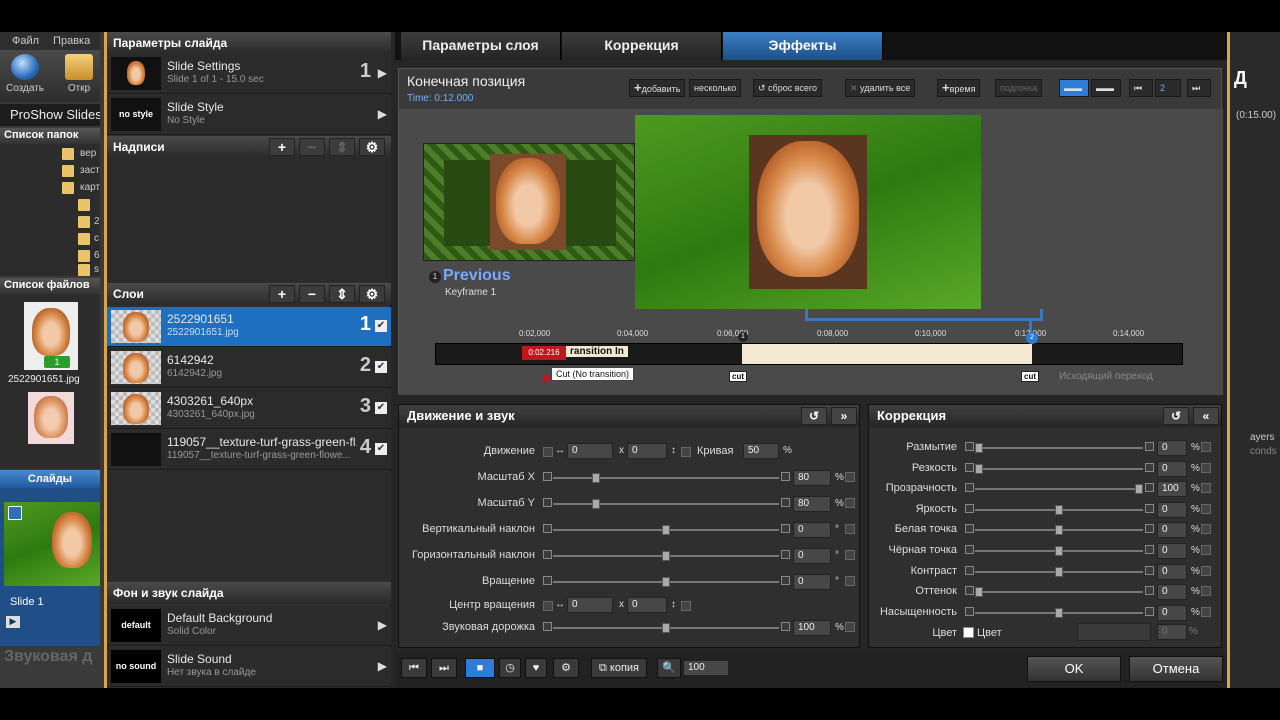  I want to click on movement-checkbox, so click(686, 452).